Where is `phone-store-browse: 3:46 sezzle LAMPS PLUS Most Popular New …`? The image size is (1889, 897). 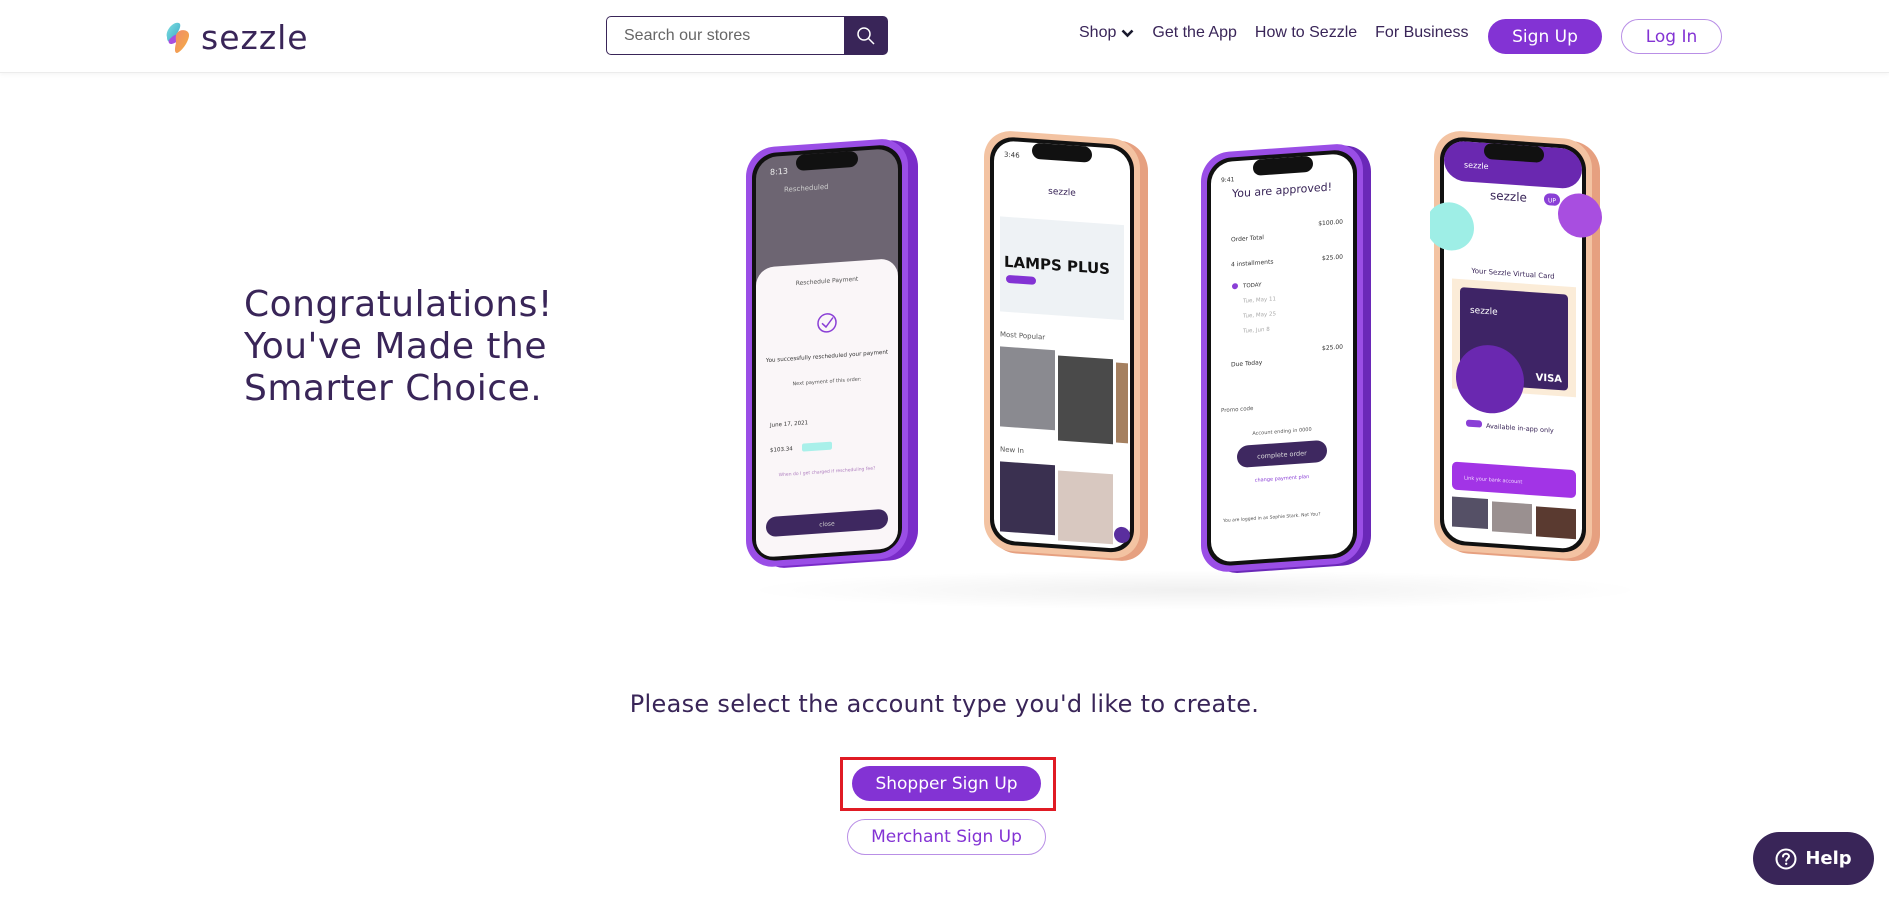 phone-store-browse: 3:46 sezzle LAMPS PLUS Most Popular New … is located at coordinates (1066, 346).